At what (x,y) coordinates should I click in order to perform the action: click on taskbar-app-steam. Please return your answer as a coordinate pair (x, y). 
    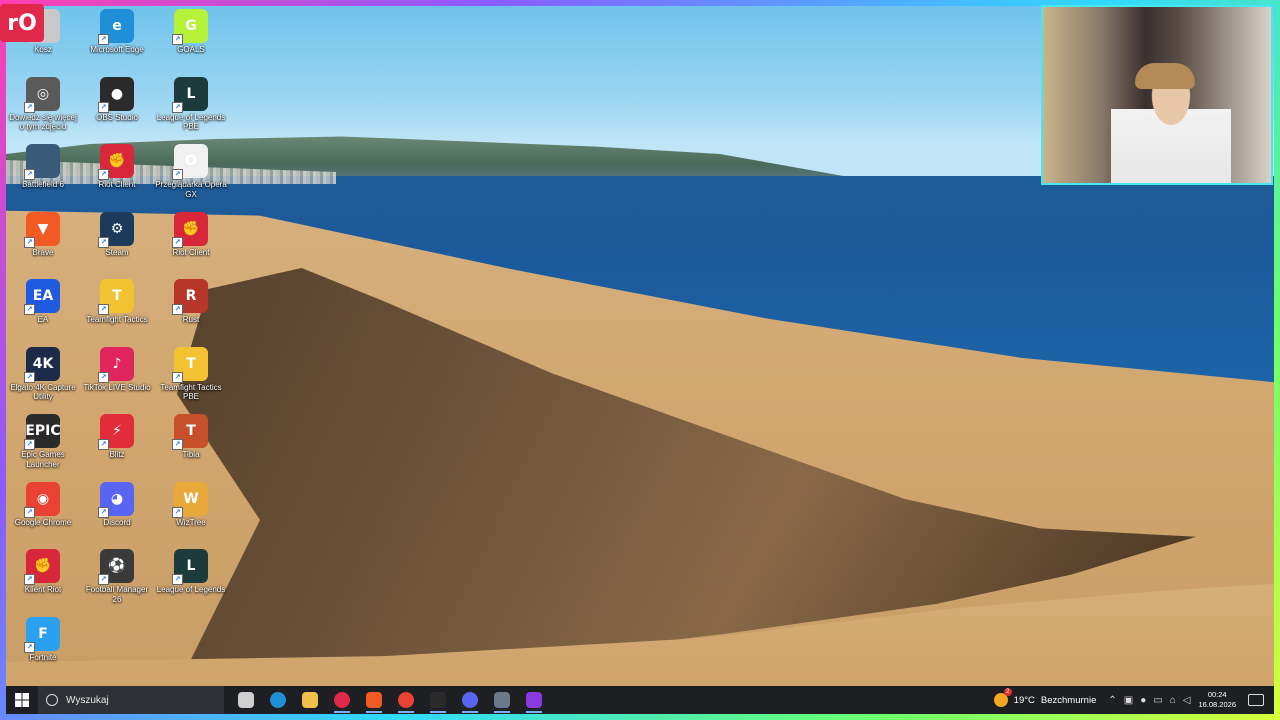
    Looking at the image, I should click on (502, 700).